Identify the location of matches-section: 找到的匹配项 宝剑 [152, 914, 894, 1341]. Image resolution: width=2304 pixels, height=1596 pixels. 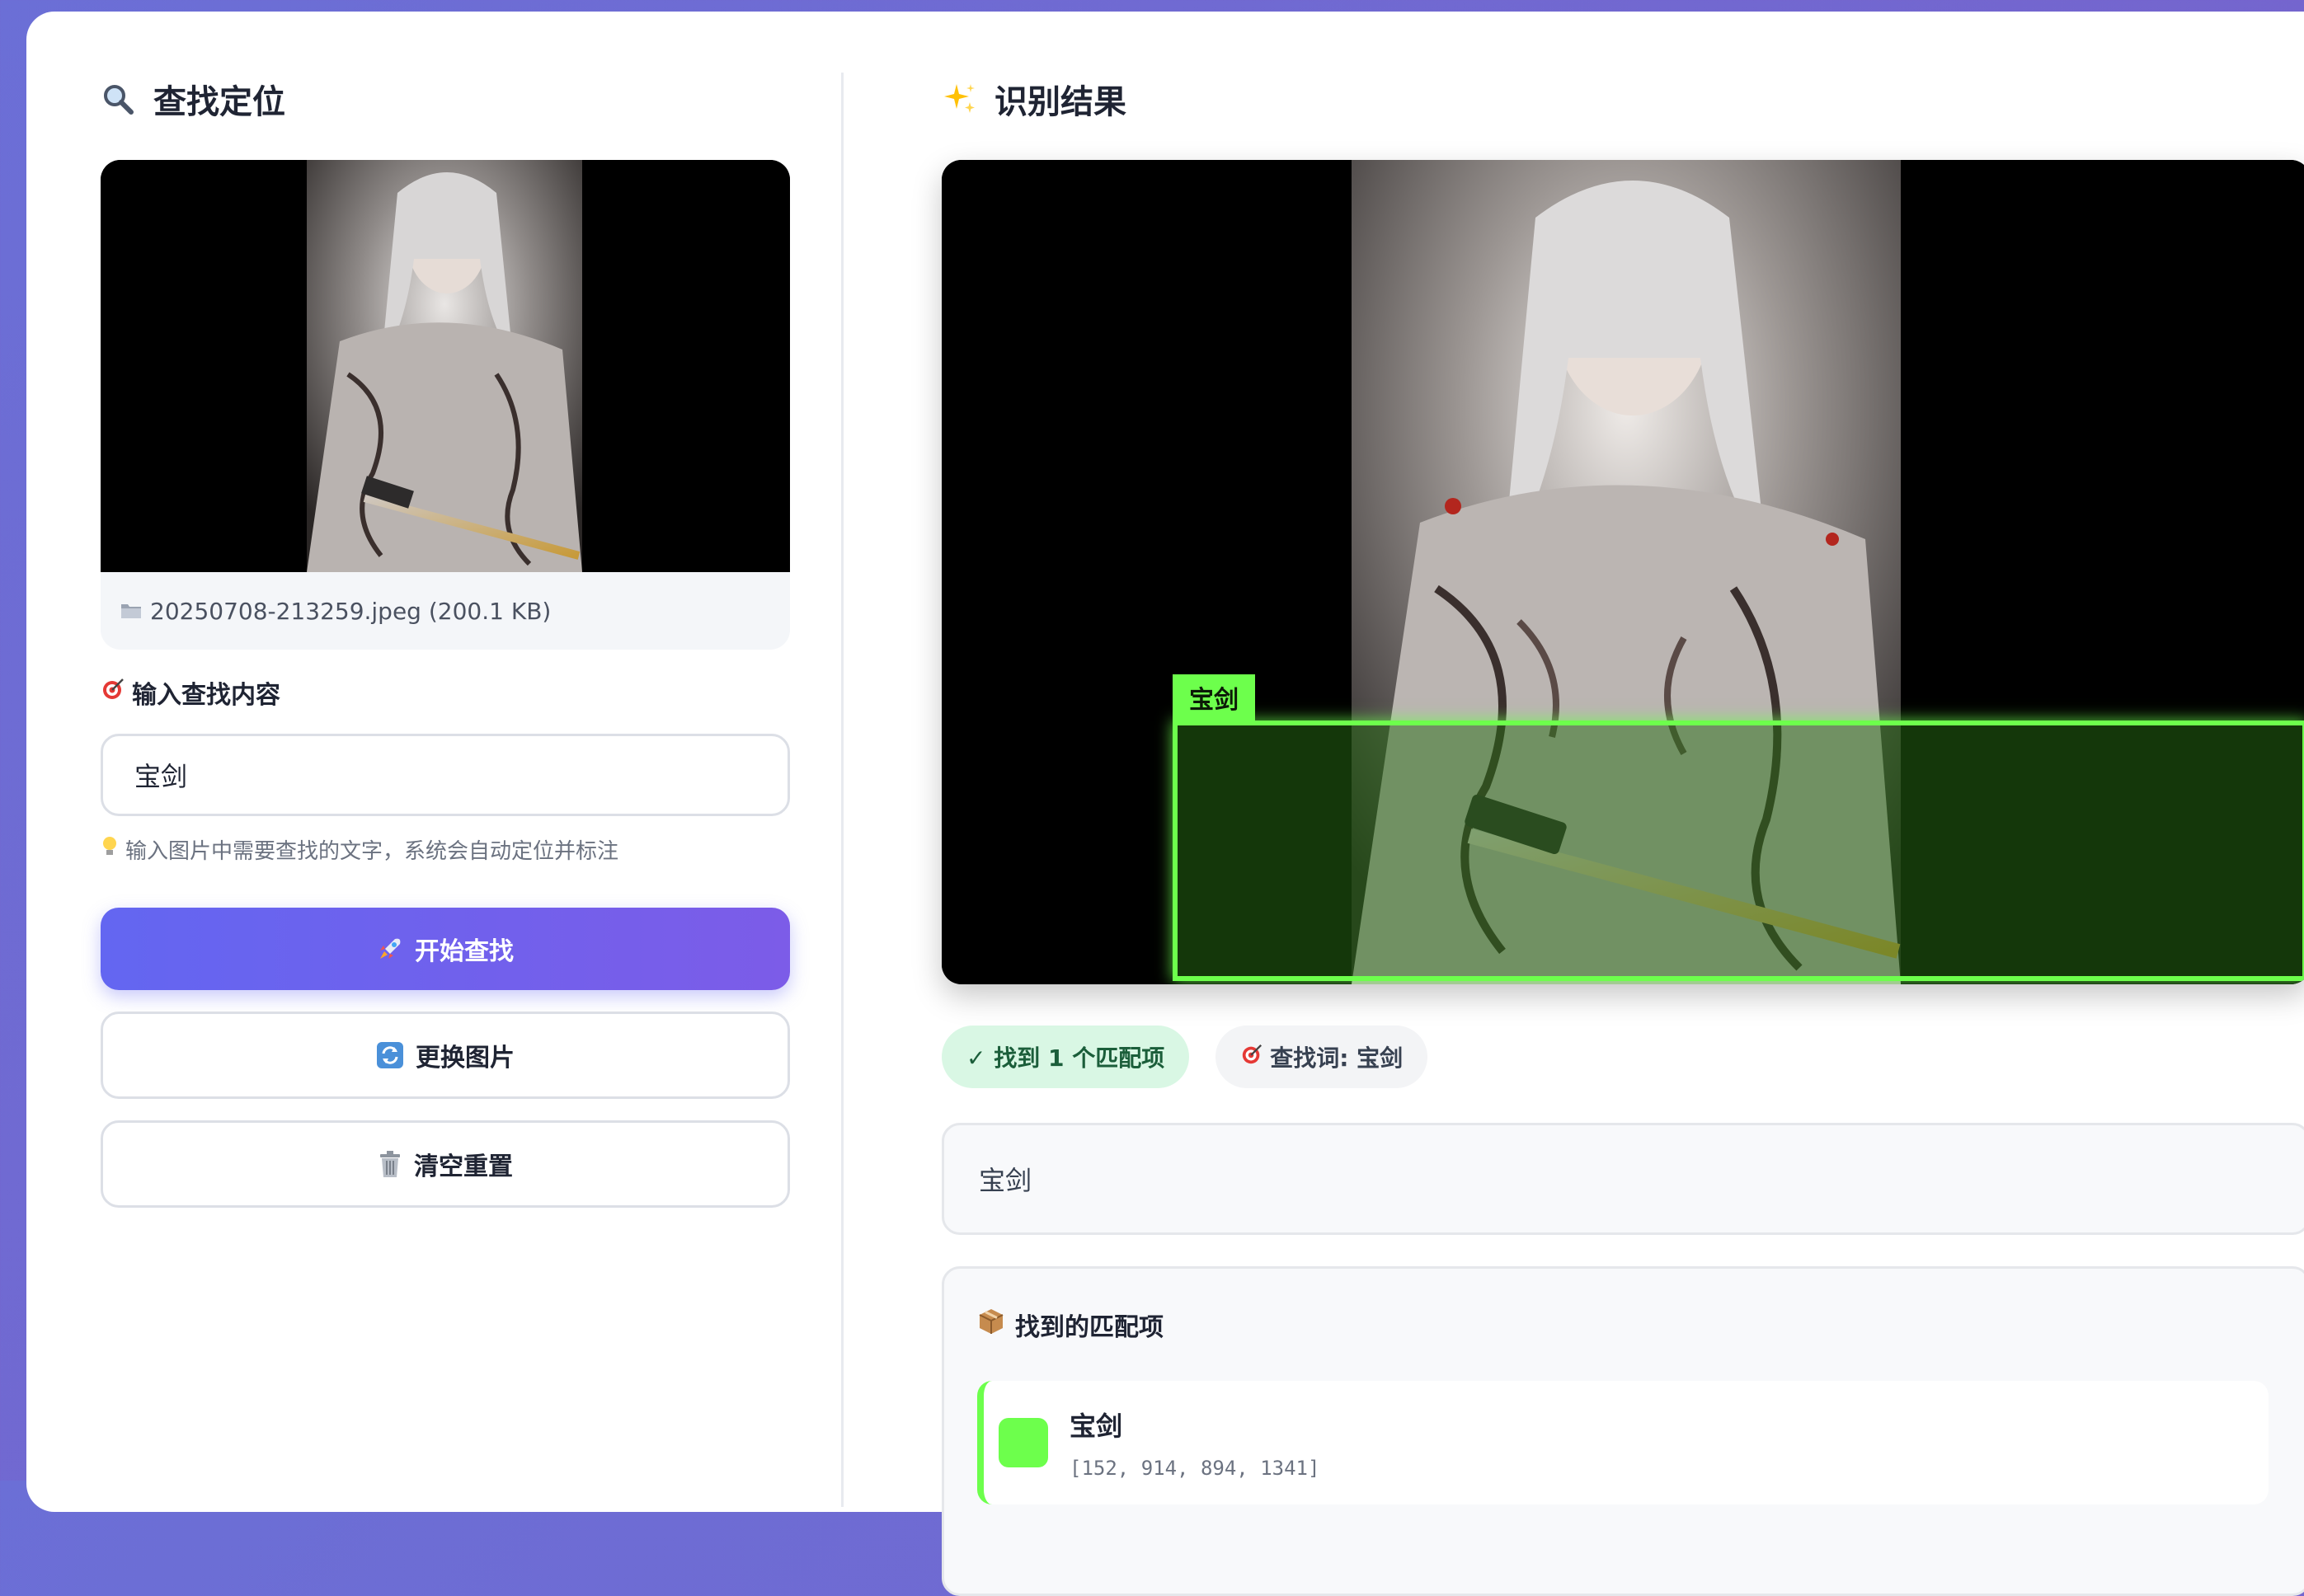
(1623, 1431).